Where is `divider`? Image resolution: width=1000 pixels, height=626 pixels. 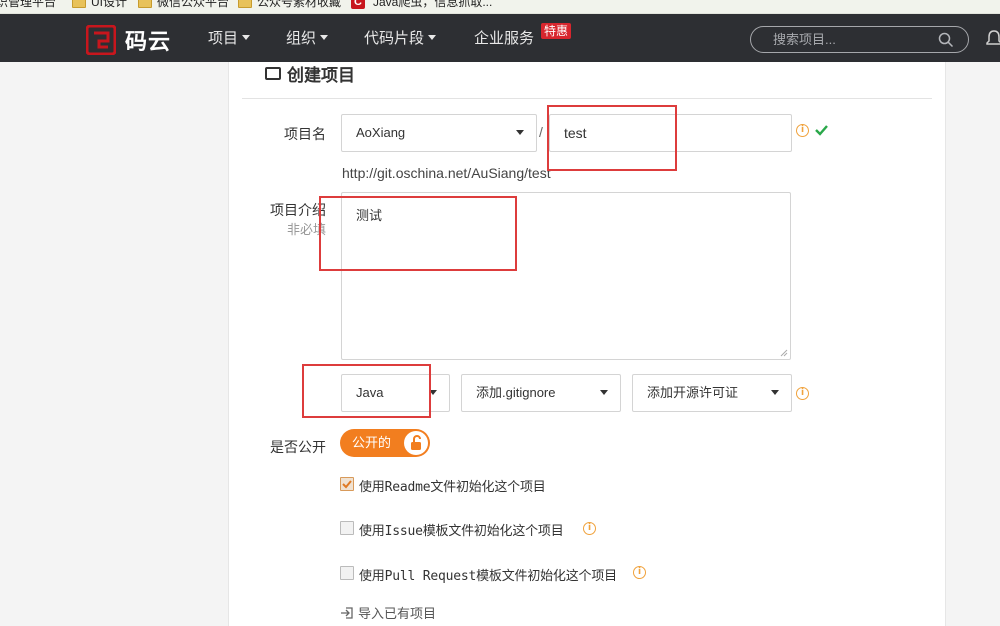
divider is located at coordinates (587, 98).